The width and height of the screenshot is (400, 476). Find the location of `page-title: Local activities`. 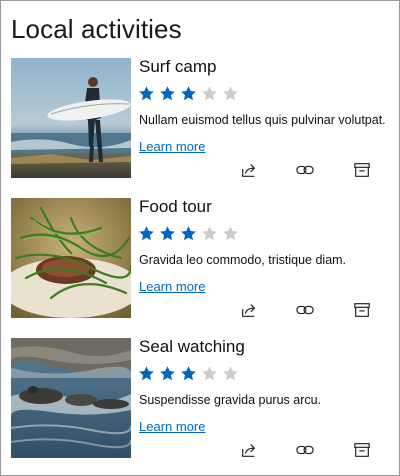

page-title: Local activities is located at coordinates (96, 29).